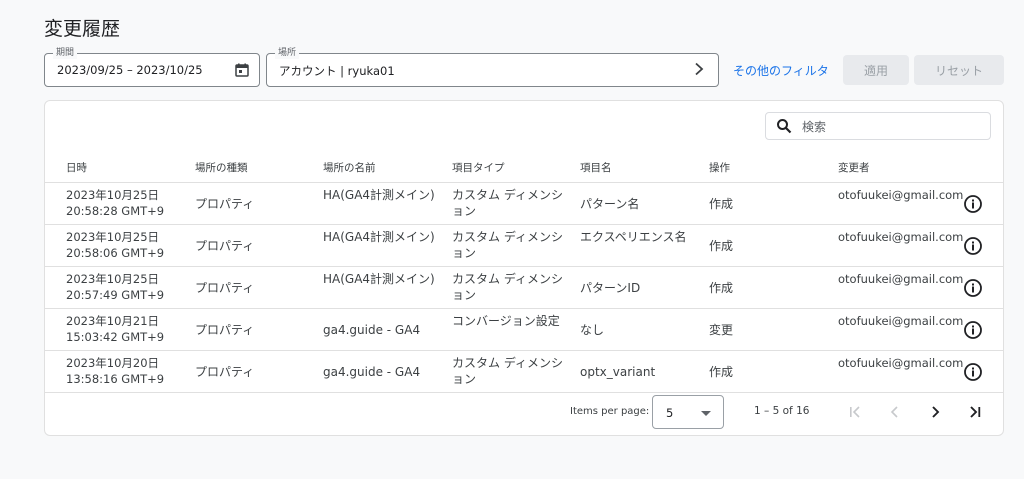 The image size is (1024, 479). What do you see at coordinates (221, 167) in the screenshot?
I see `column-header-location-type: 場所の種類` at bounding box center [221, 167].